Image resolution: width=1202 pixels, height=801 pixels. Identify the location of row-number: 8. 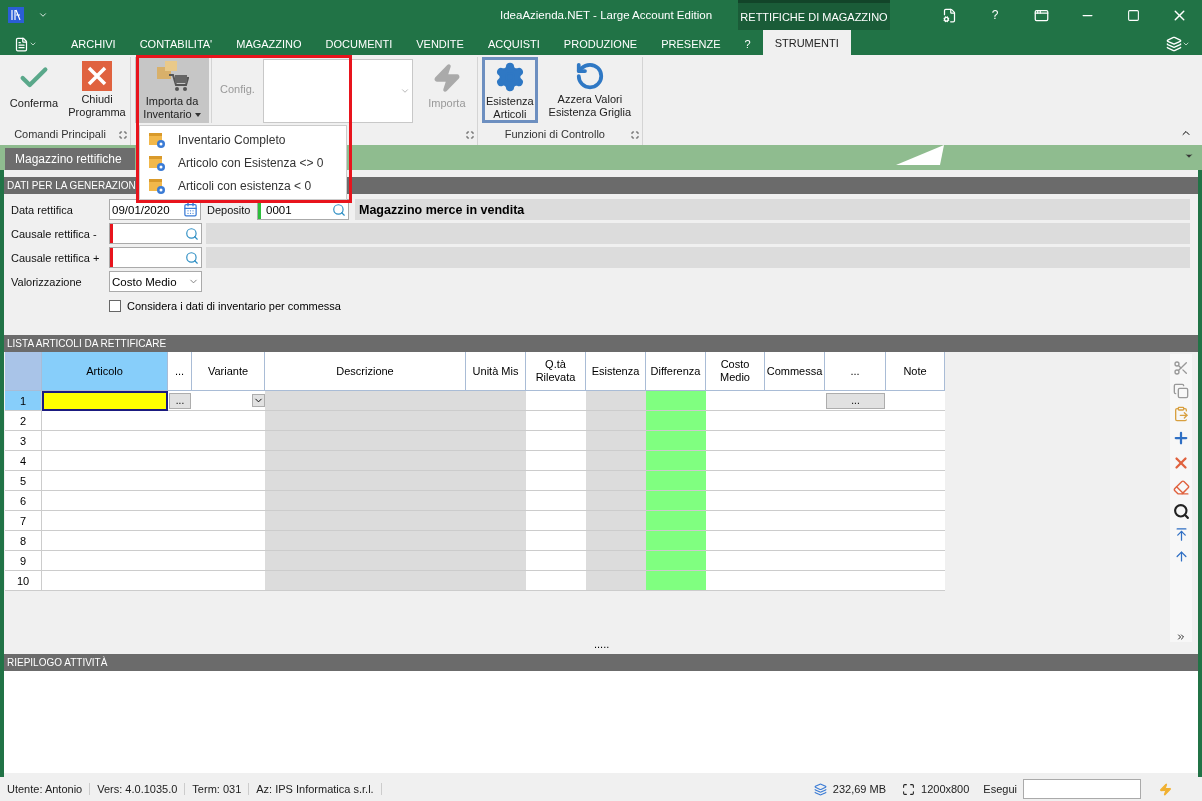
(23, 541).